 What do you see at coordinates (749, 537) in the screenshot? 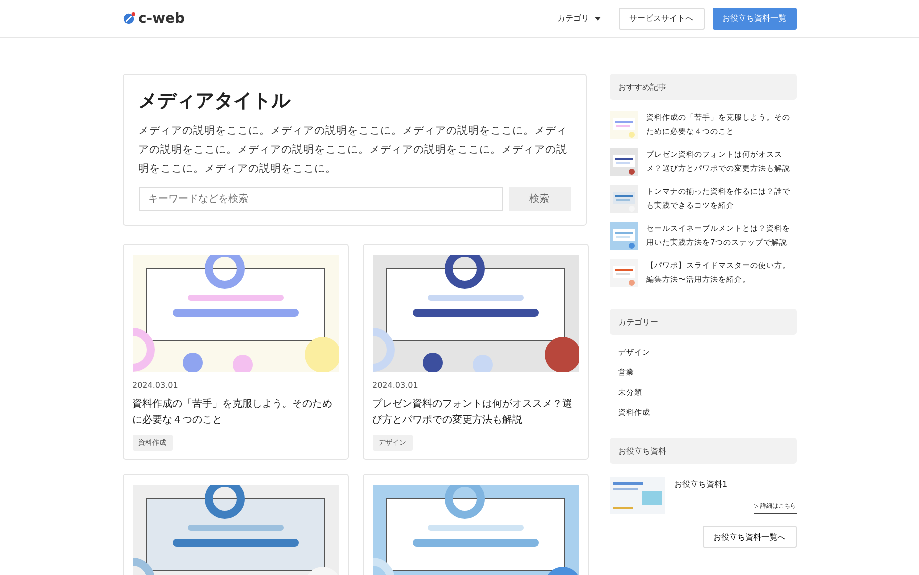
I see `all-resources-button: お役立ち資料一覧へ` at bounding box center [749, 537].